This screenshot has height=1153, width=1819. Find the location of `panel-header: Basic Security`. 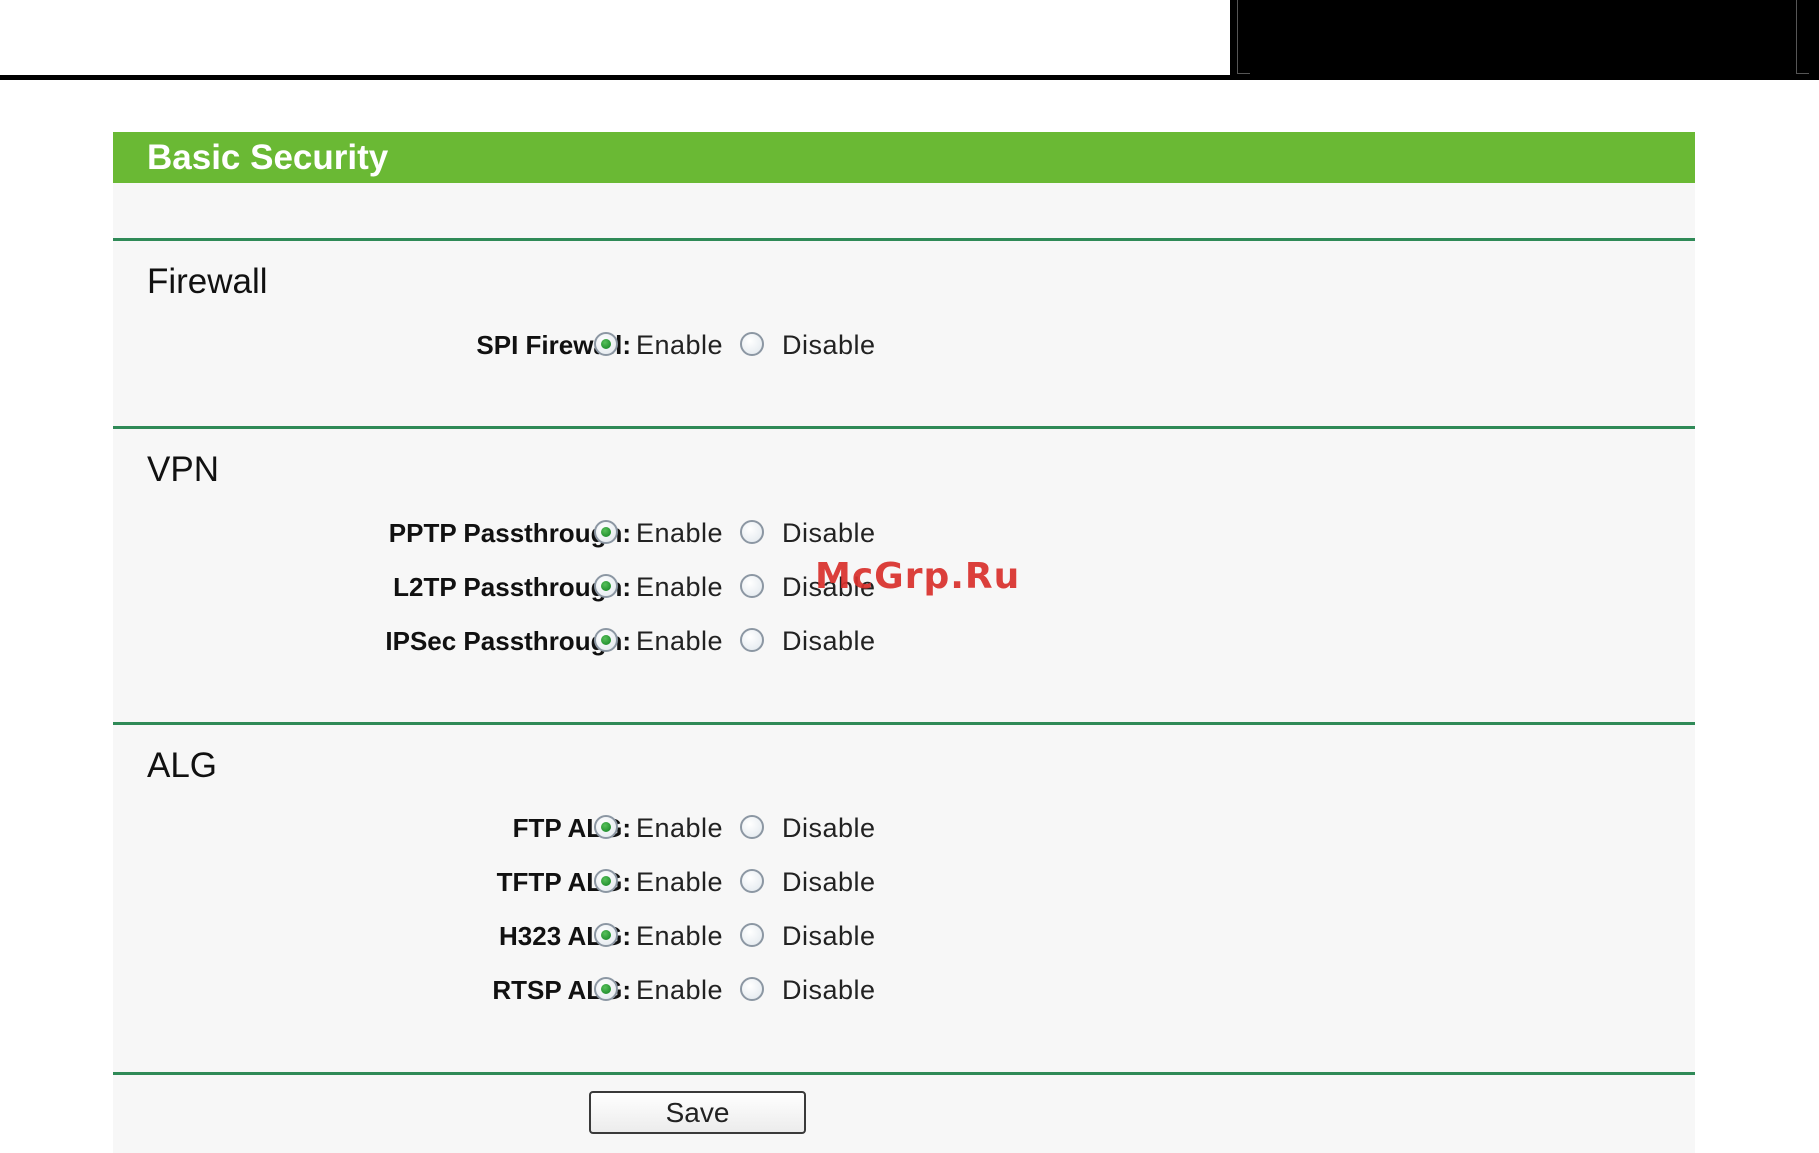

panel-header: Basic Security is located at coordinates (904, 157).